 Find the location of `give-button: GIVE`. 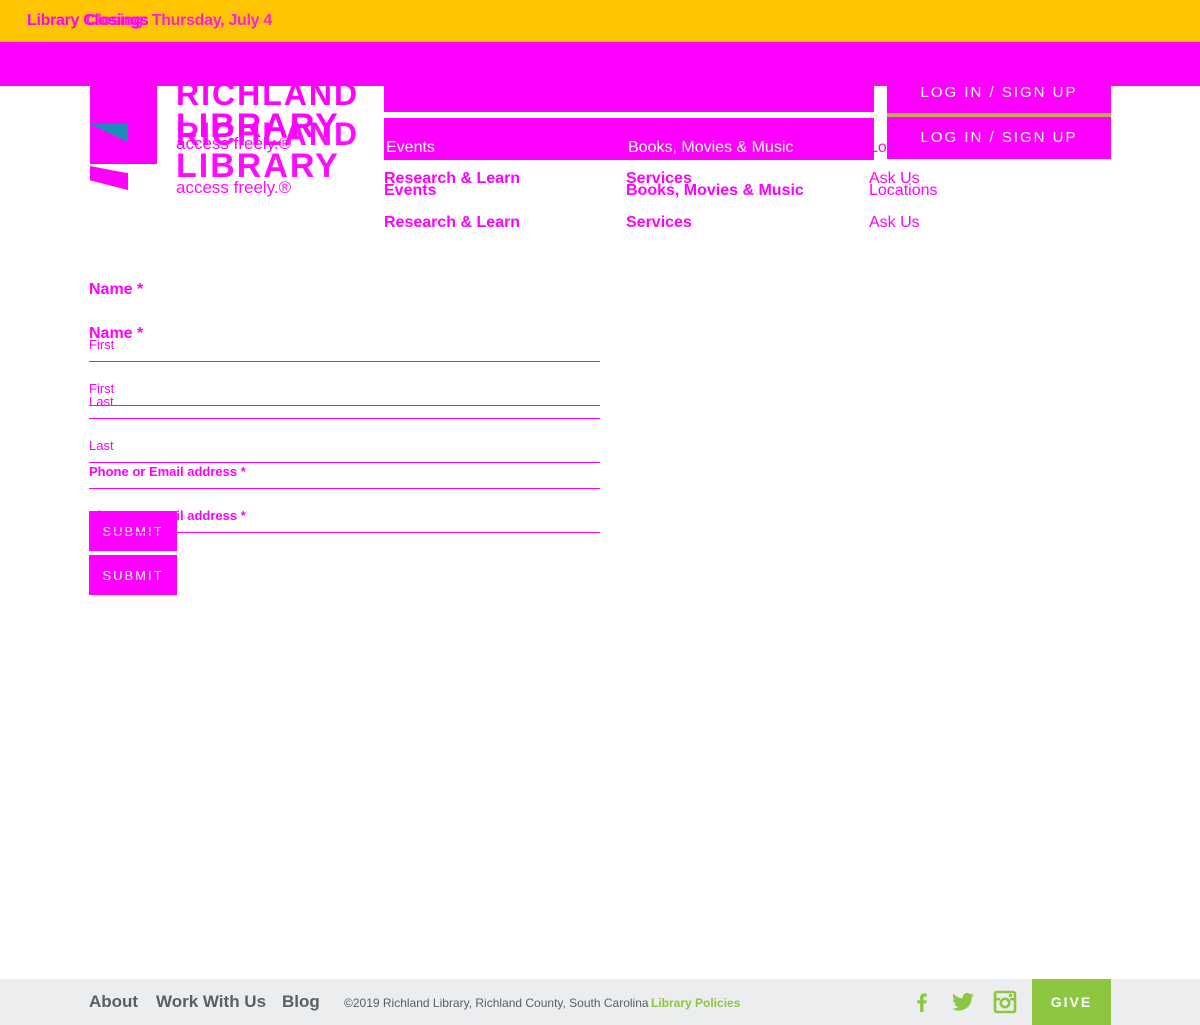

give-button: GIVE is located at coordinates (1071, 1002).